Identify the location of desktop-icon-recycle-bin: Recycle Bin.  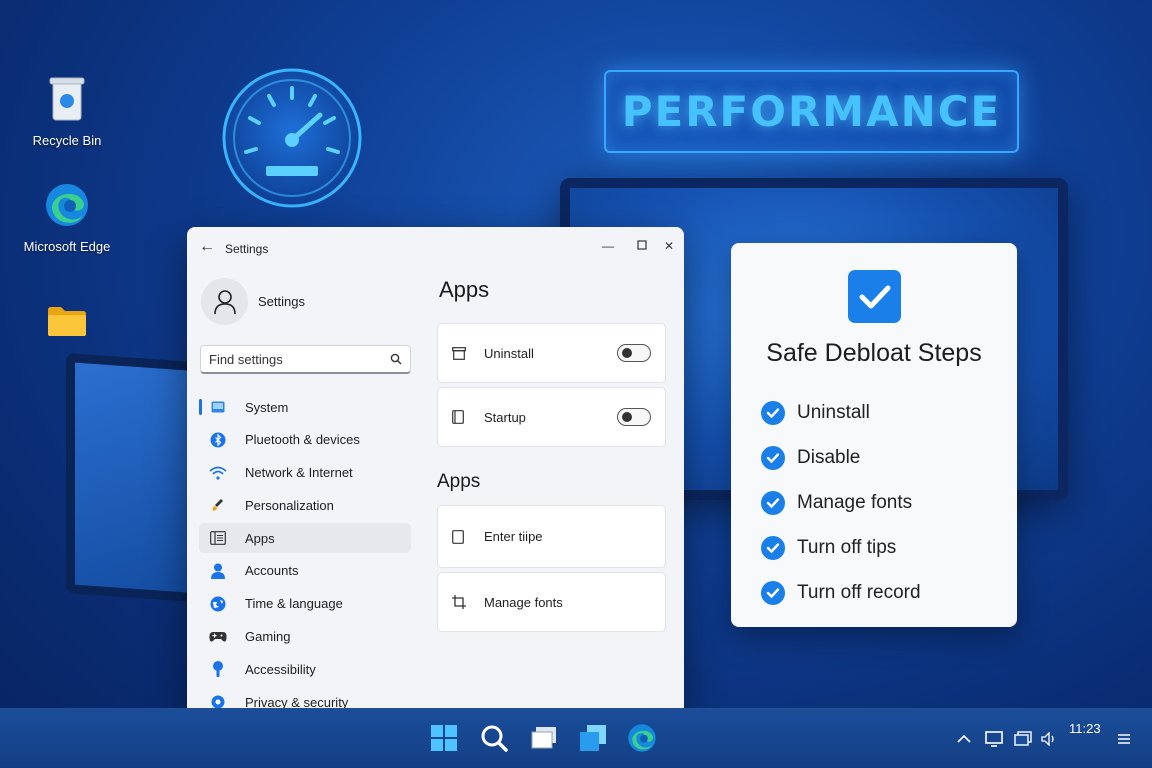
(67, 111).